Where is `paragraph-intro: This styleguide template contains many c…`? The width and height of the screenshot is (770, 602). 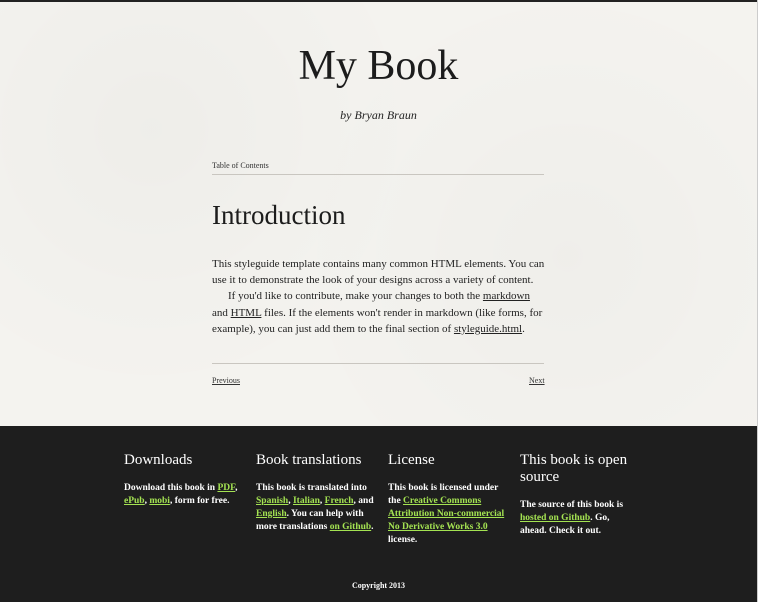
paragraph-intro: This styleguide template contains many c… is located at coordinates (378, 272).